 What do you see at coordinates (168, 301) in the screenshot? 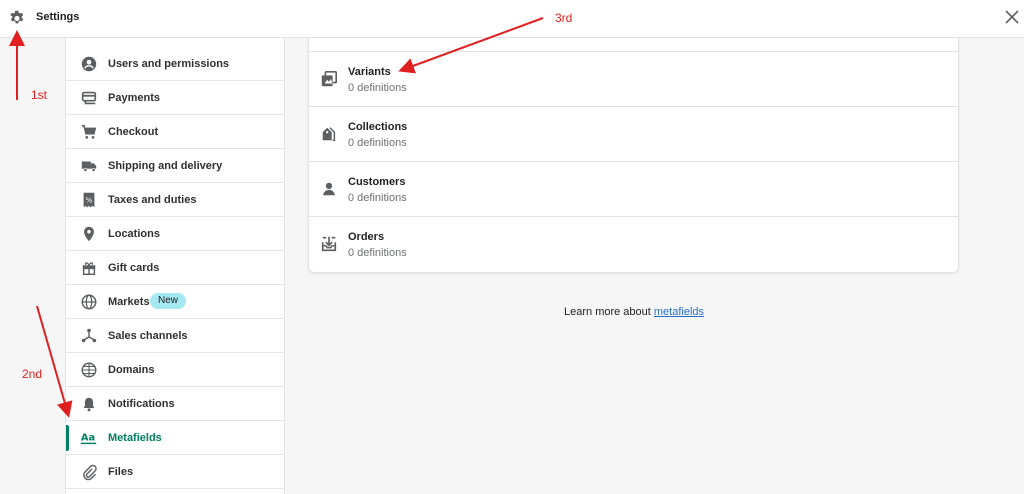
I see `new-badge: New` at bounding box center [168, 301].